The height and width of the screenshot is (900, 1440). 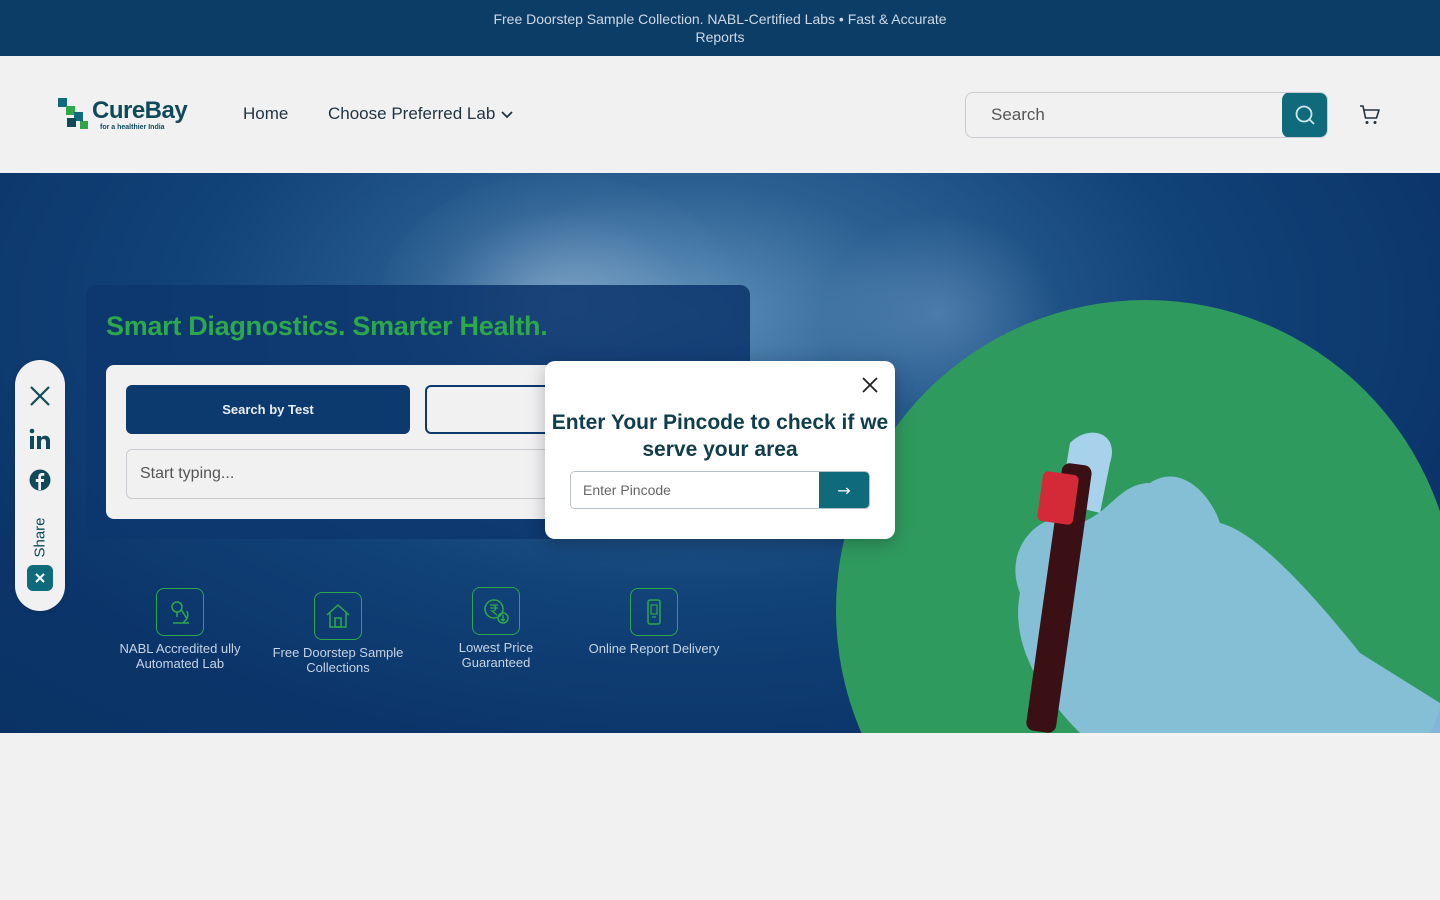 What do you see at coordinates (268, 409) in the screenshot?
I see `tab-search-by-test: Search by Test` at bounding box center [268, 409].